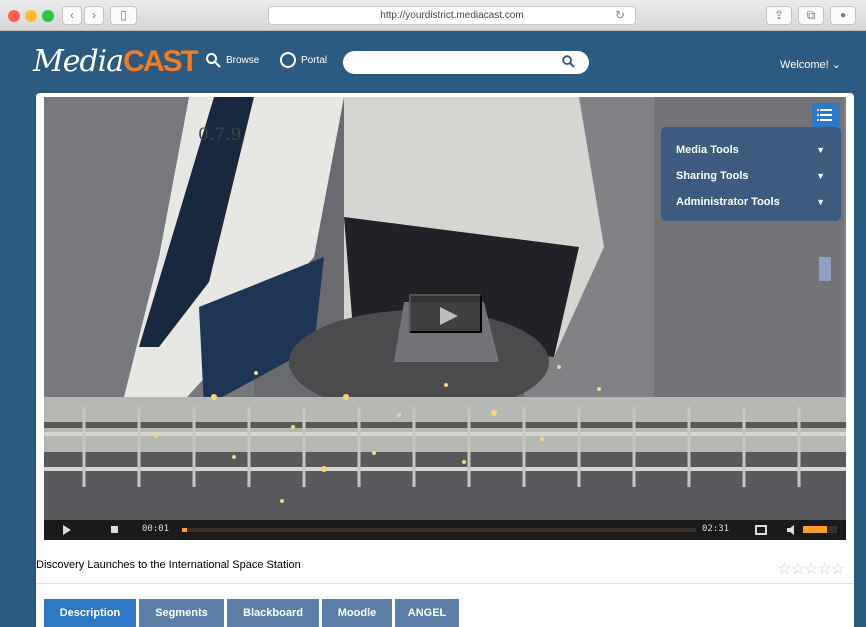 The height and width of the screenshot is (627, 866). What do you see at coordinates (815, 529) in the screenshot?
I see `volume-fill` at bounding box center [815, 529].